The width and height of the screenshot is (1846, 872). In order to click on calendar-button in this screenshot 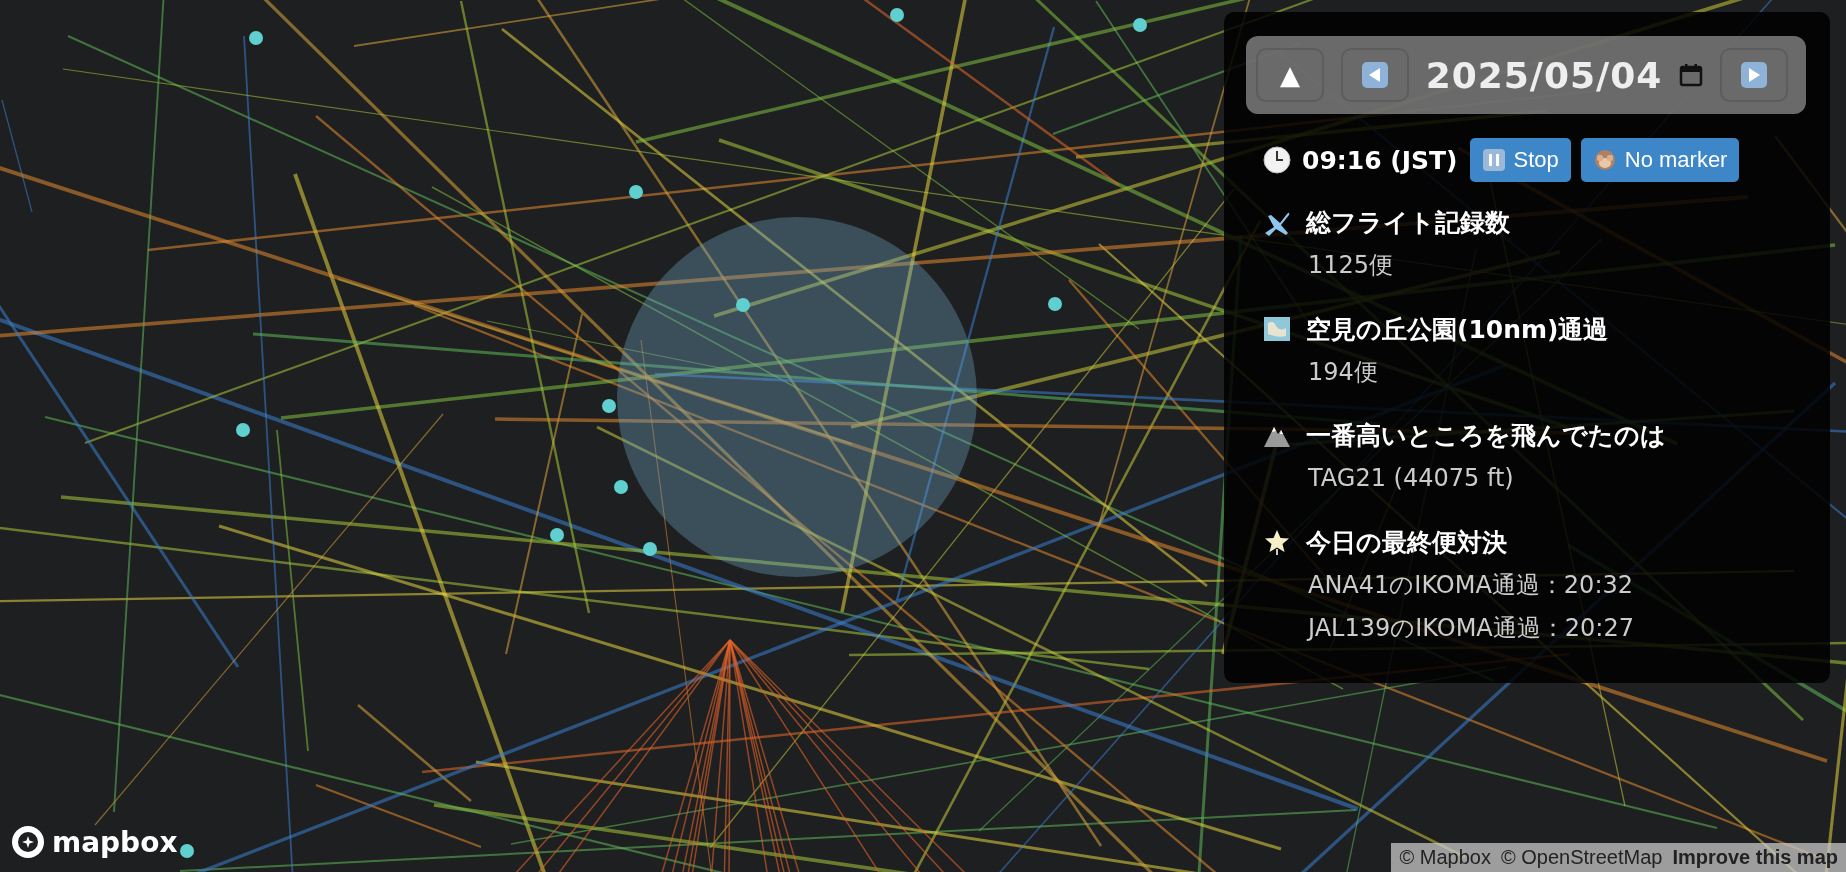, I will do `click(1691, 75)`.